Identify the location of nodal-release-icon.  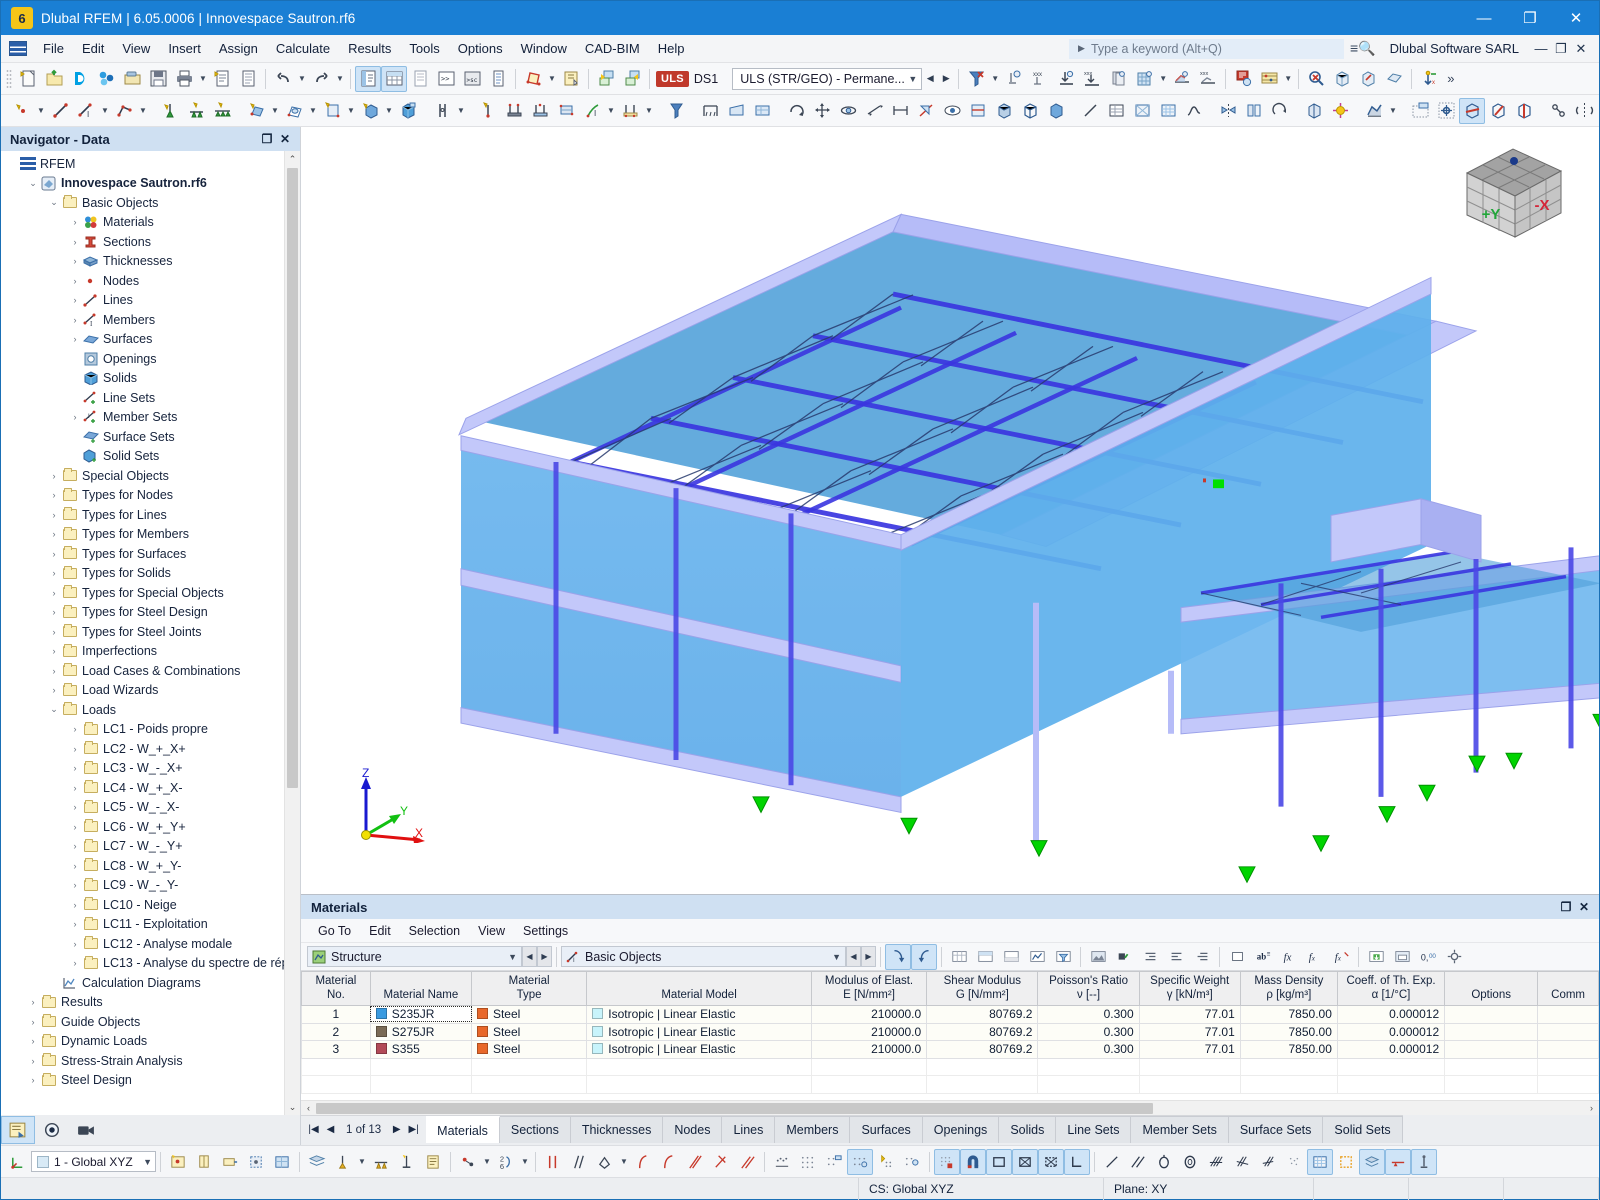
(488, 111).